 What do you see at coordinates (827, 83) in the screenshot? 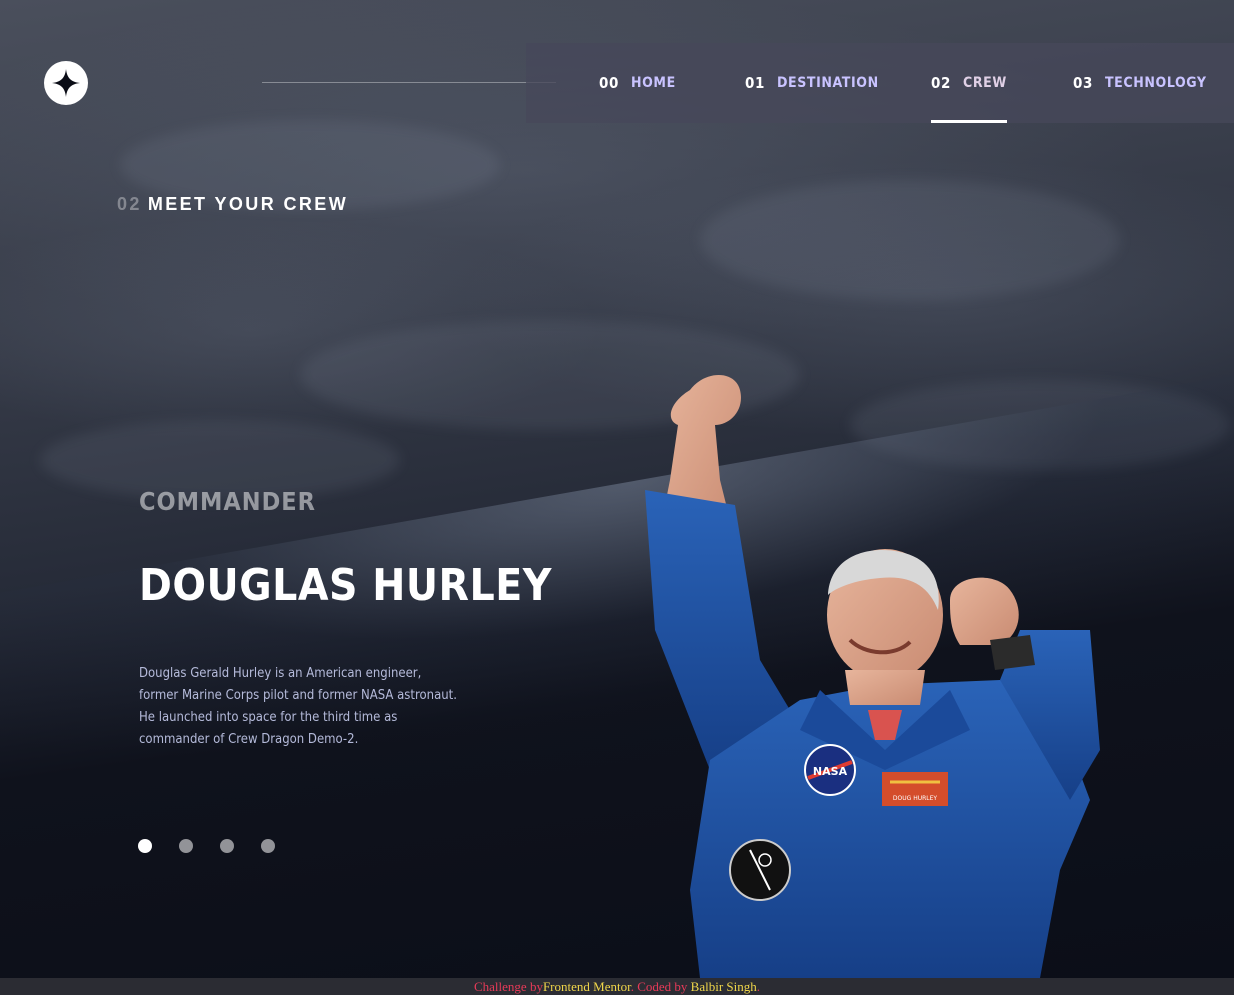
I see `nav-label: DESTINATION` at bounding box center [827, 83].